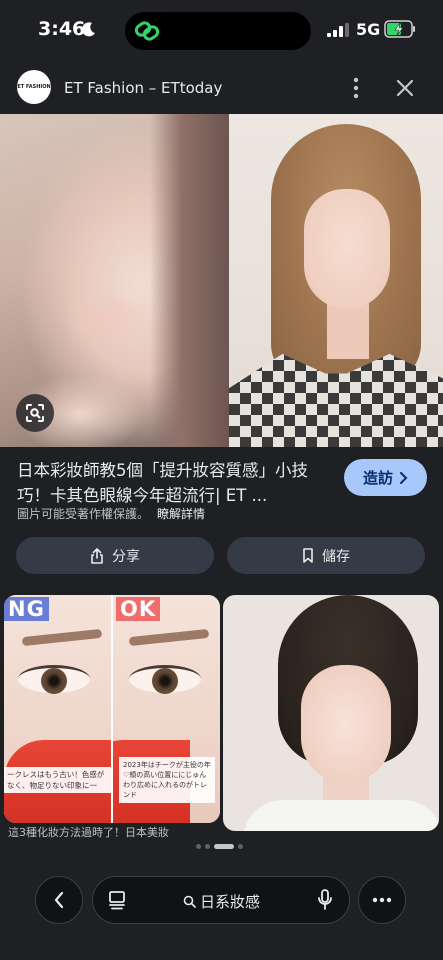  I want to click on visit-button: 造訪, so click(385, 477).